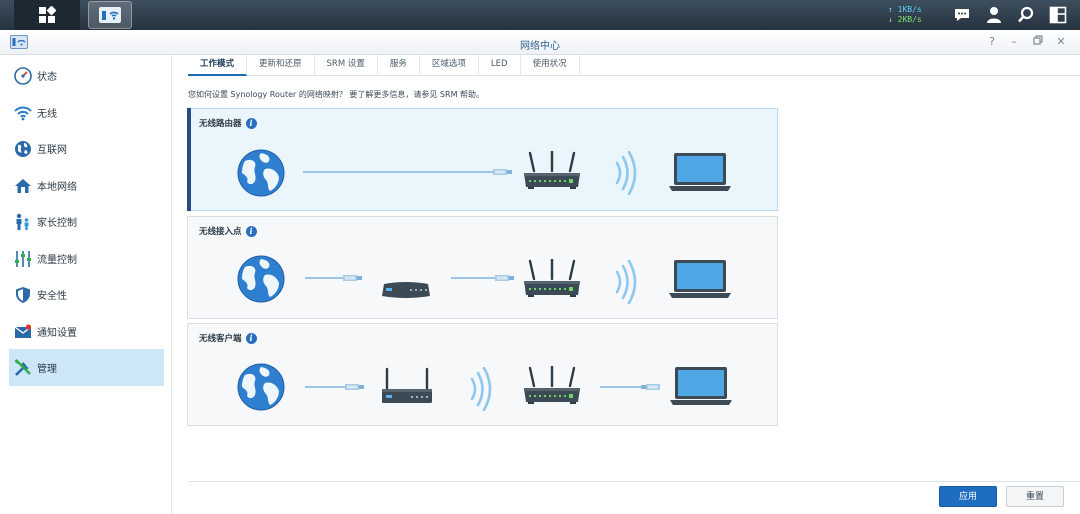  I want to click on taskbar: ↑ 1KB/s ↓ 2KB/s, so click(540, 15).